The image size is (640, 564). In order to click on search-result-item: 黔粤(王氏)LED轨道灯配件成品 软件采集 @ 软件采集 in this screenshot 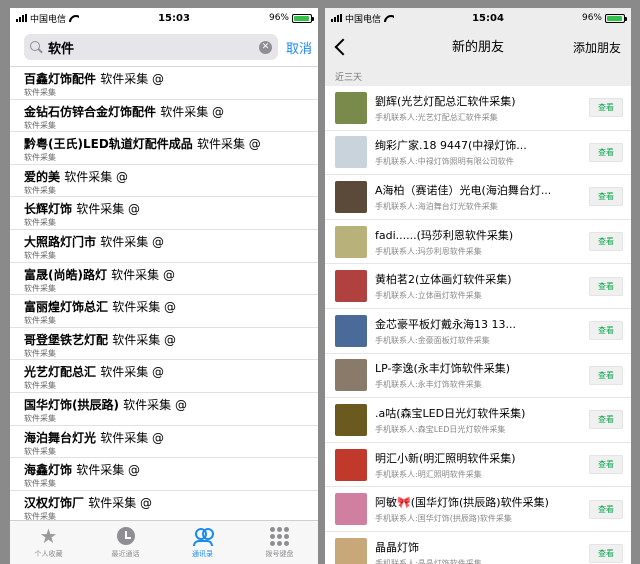, I will do `click(164, 148)`.